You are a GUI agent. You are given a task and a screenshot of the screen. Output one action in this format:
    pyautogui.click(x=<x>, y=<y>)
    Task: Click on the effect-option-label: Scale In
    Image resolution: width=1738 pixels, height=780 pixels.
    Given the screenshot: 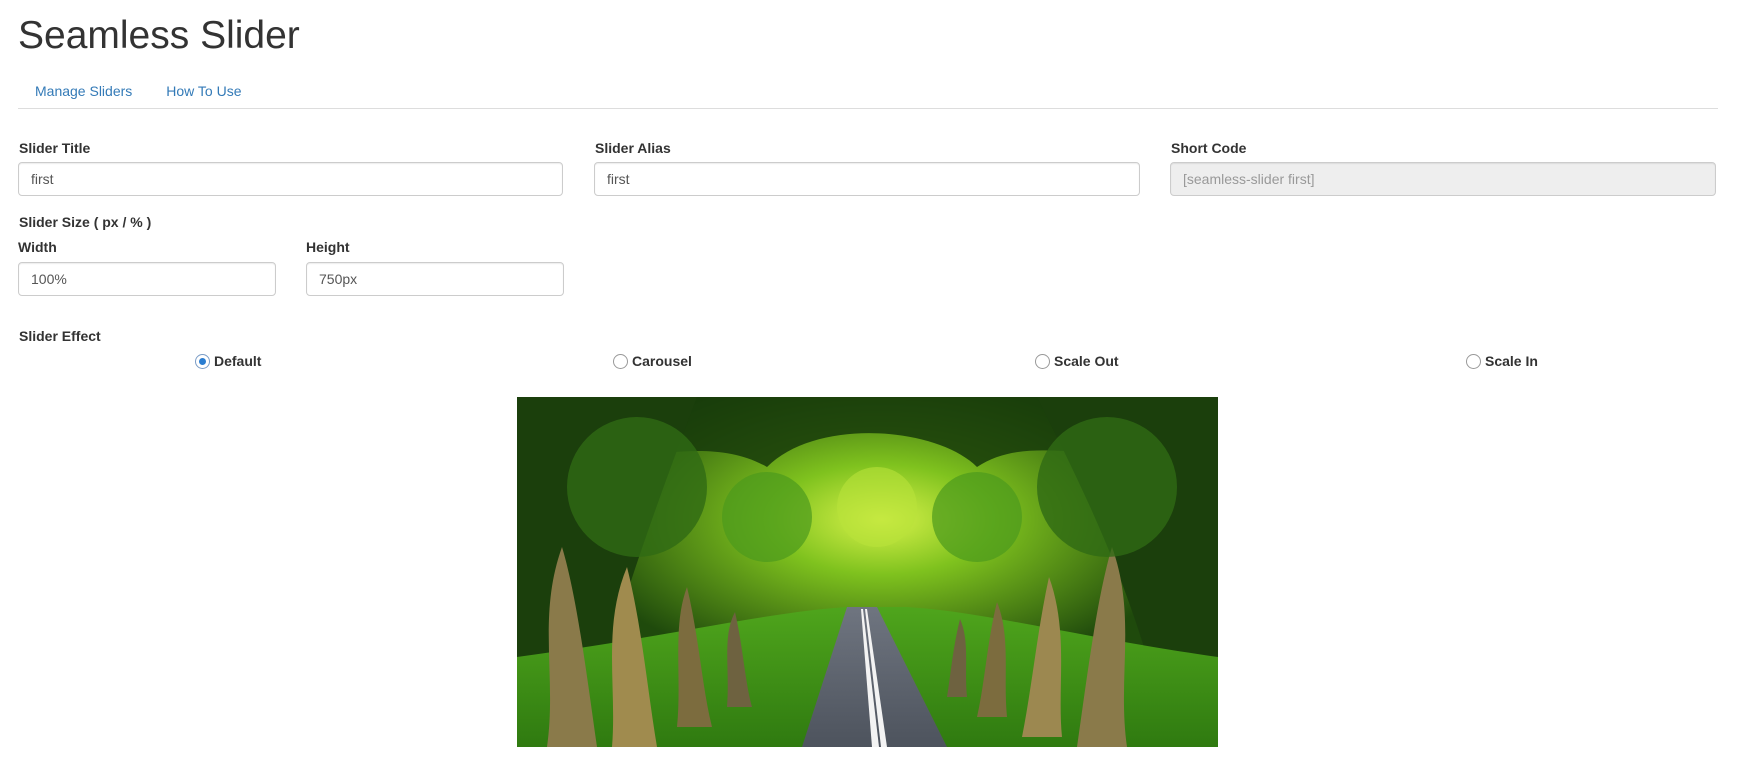 What is the action you would take?
    pyautogui.click(x=1511, y=361)
    